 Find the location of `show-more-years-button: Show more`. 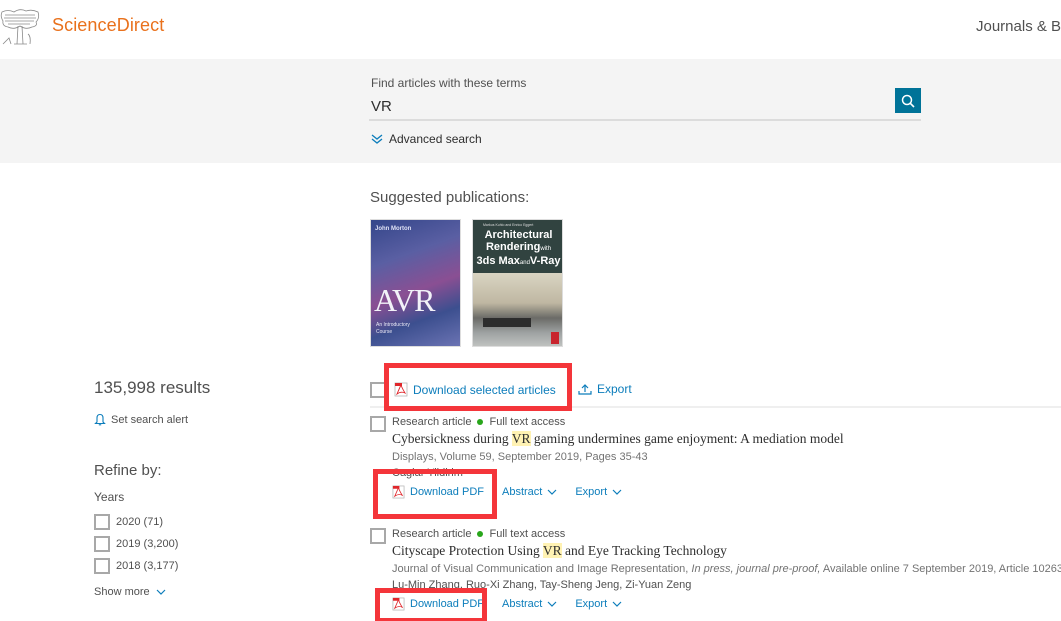

show-more-years-button: Show more is located at coordinates (130, 592).